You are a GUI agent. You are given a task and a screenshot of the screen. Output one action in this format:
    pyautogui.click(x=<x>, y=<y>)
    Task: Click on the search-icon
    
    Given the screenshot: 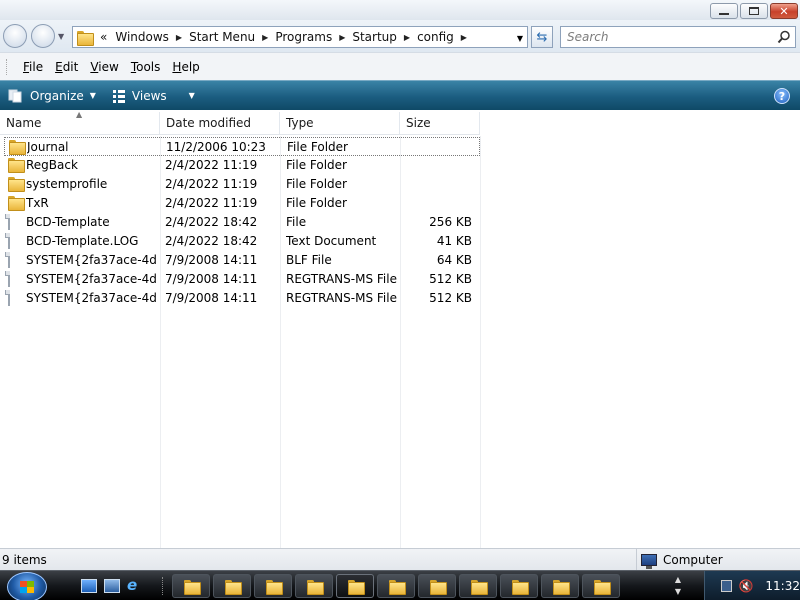 What is the action you would take?
    pyautogui.click(x=784, y=37)
    